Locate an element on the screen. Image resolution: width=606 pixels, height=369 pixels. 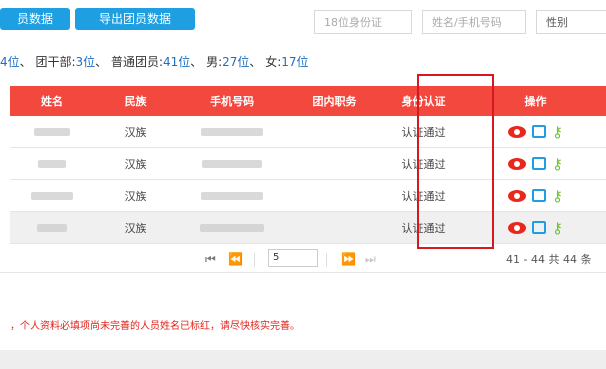
next-page-icon: ⏩ is located at coordinates (348, 259).